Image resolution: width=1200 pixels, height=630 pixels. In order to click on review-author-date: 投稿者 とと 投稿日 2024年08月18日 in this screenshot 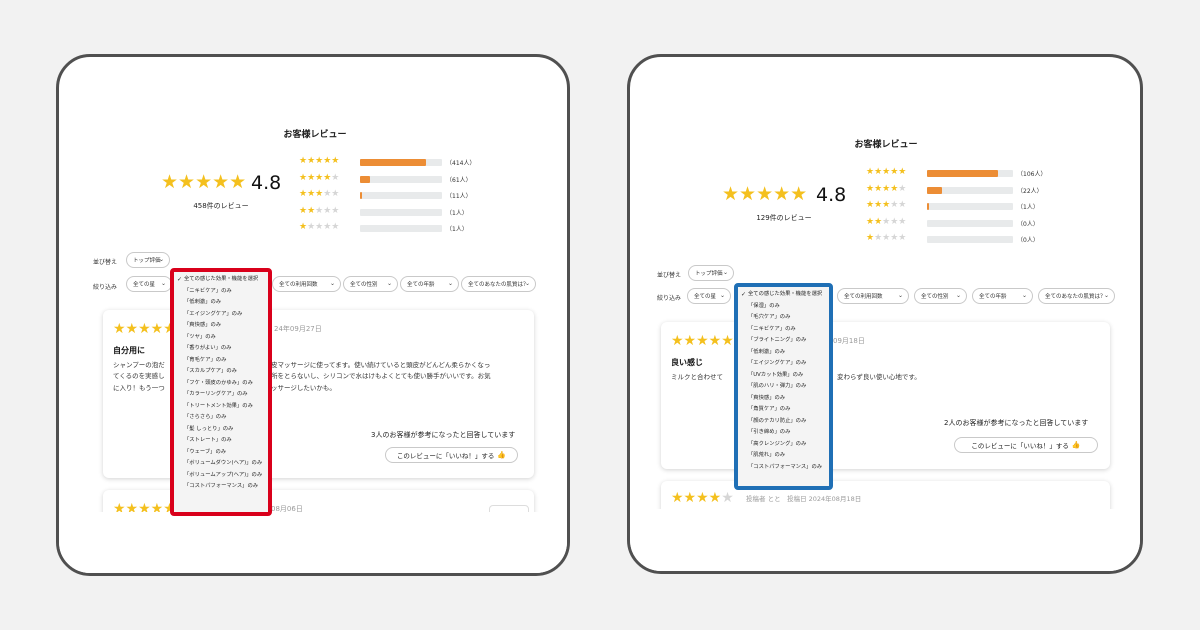, I will do `click(804, 499)`.